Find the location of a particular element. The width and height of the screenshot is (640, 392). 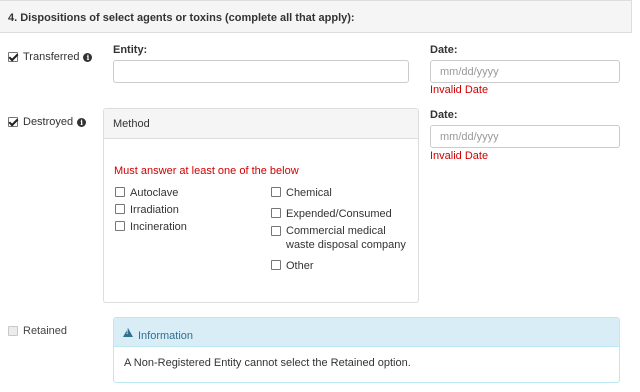

retained-checkbox is located at coordinates (13, 331).